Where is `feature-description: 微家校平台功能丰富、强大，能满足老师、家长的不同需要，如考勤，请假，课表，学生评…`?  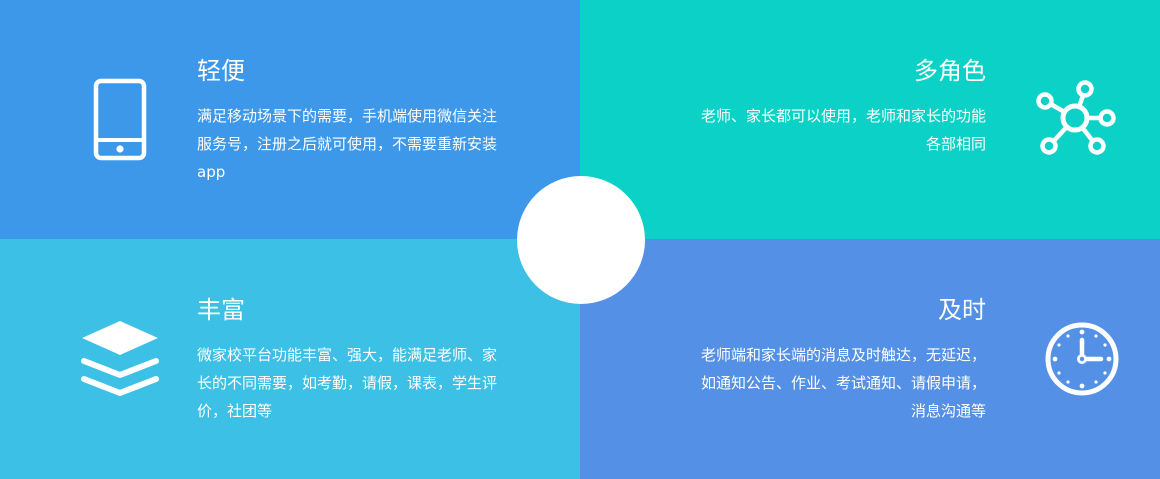 feature-description: 微家校平台功能丰富、强大，能满足老师、家长的不同需要，如考勤，请假，课表，学生评… is located at coordinates (347, 383).